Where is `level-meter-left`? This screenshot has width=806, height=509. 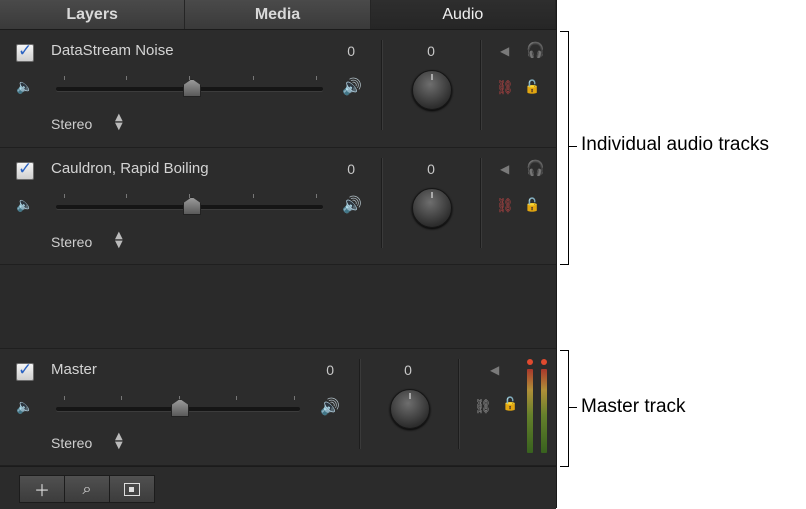
level-meter-left is located at coordinates (530, 411).